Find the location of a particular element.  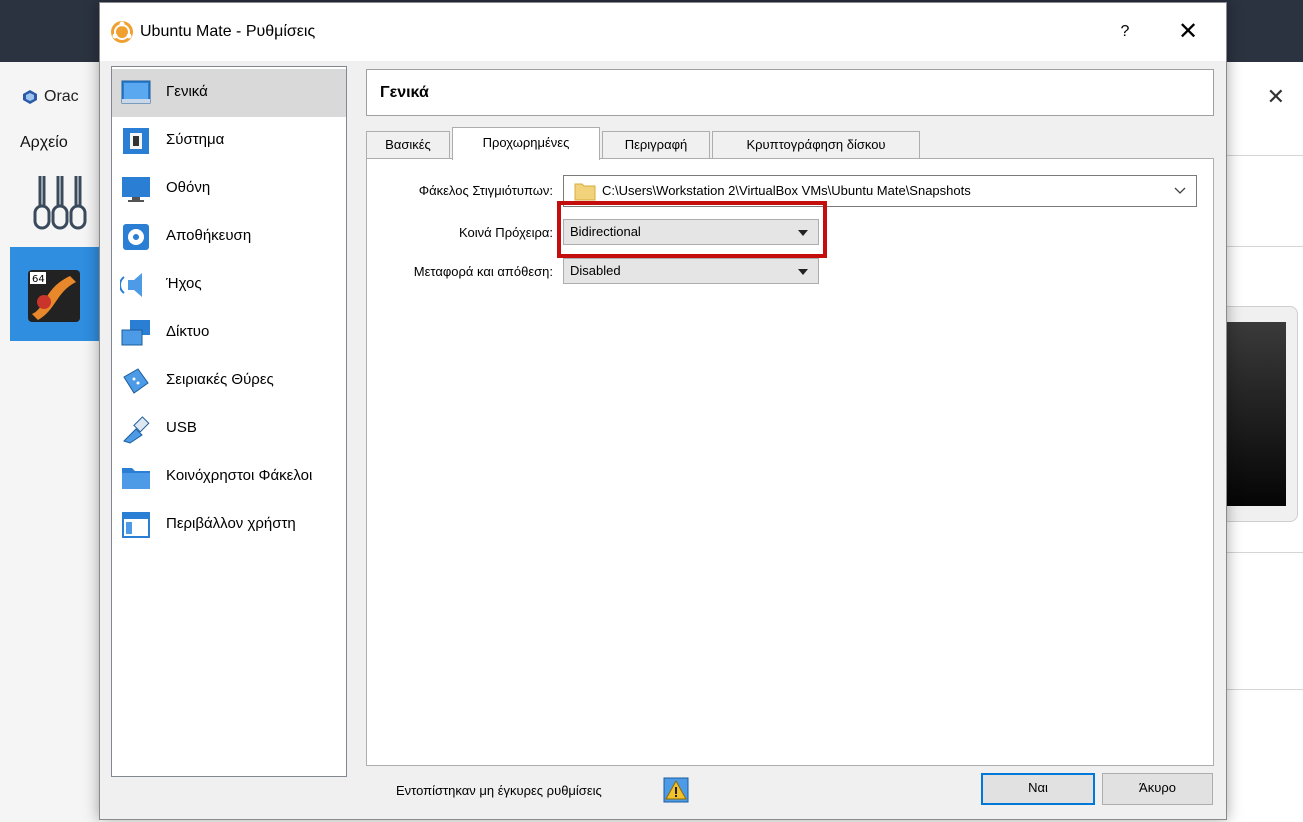

serial-port-icon is located at coordinates (136, 381).